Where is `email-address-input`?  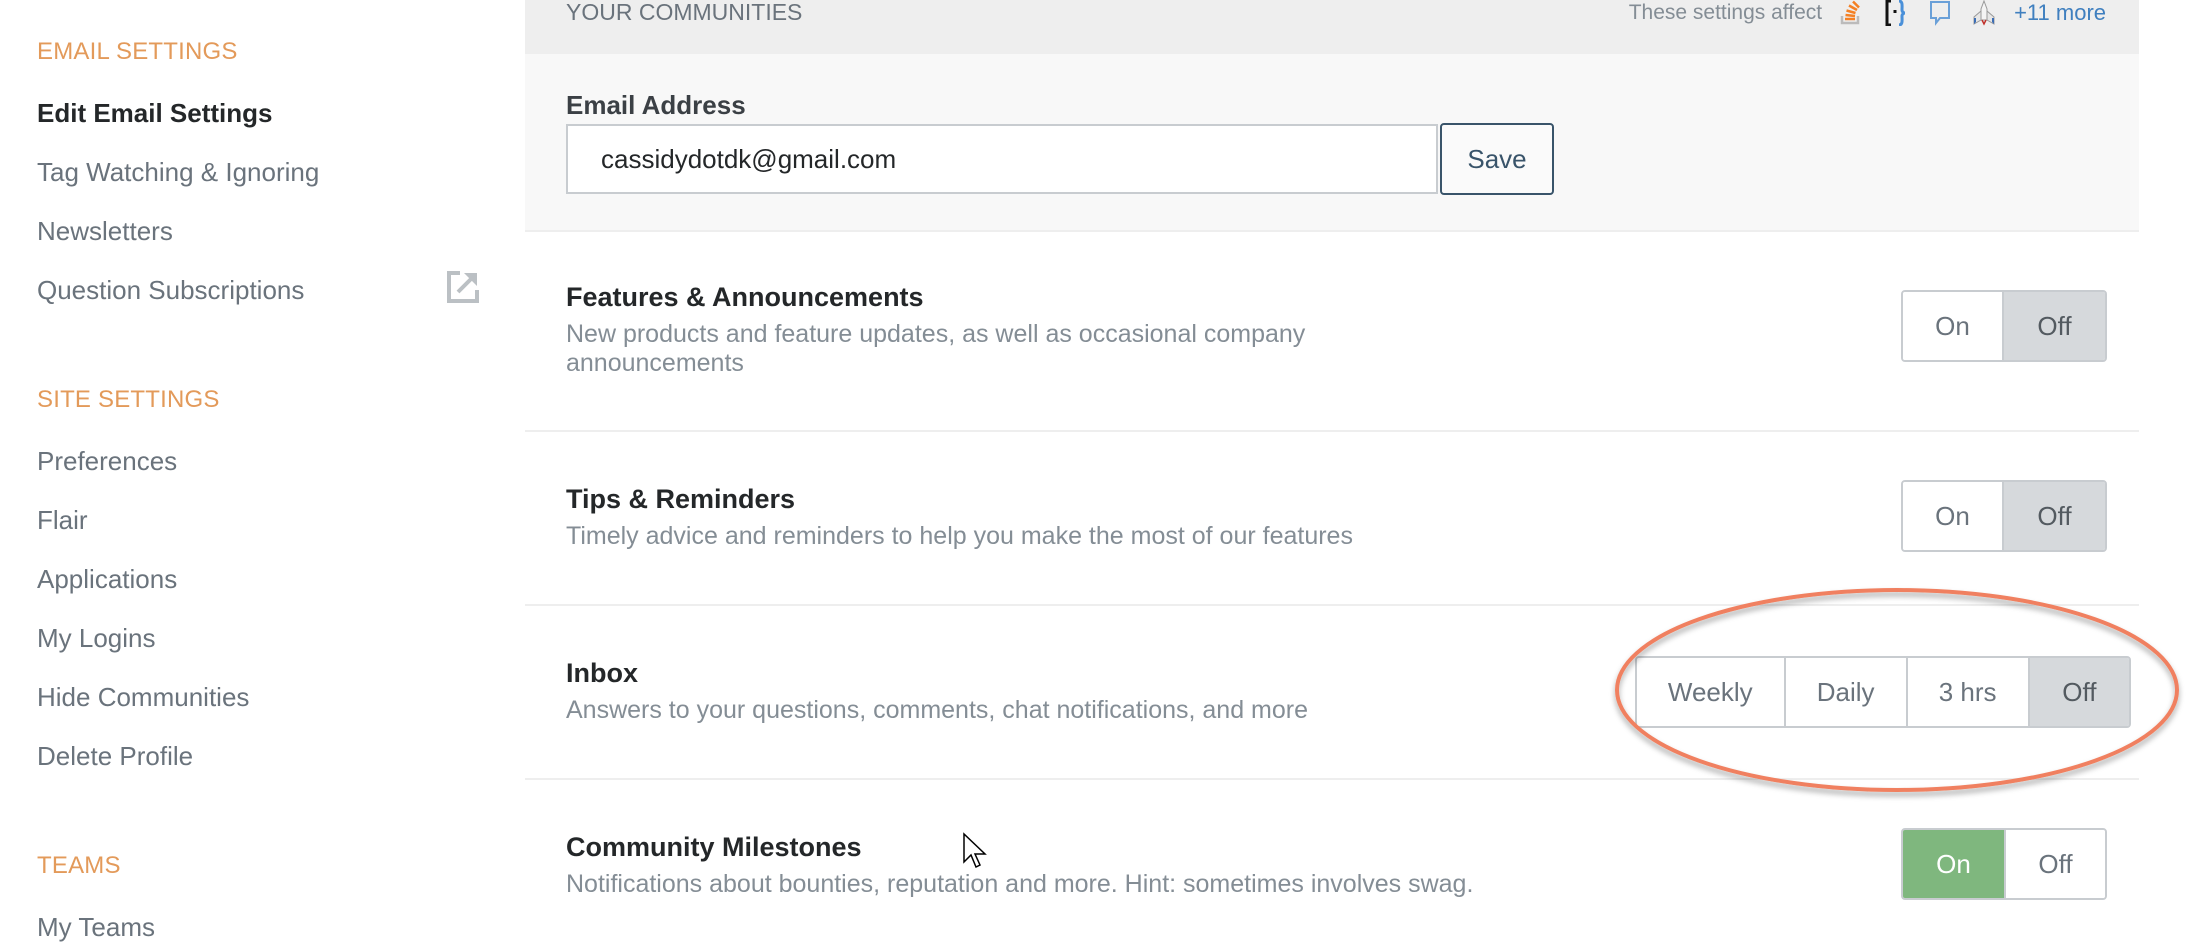 email-address-input is located at coordinates (1002, 159).